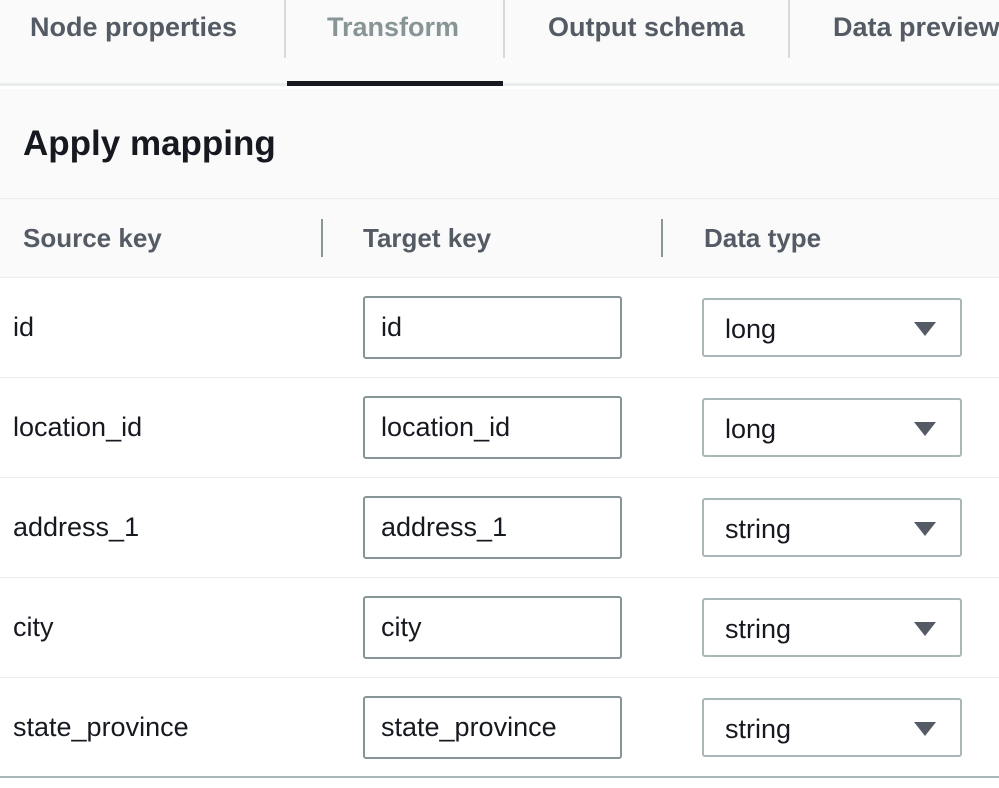 The width and height of the screenshot is (999, 788). What do you see at coordinates (33, 627) in the screenshot?
I see `source-key-cell: city` at bounding box center [33, 627].